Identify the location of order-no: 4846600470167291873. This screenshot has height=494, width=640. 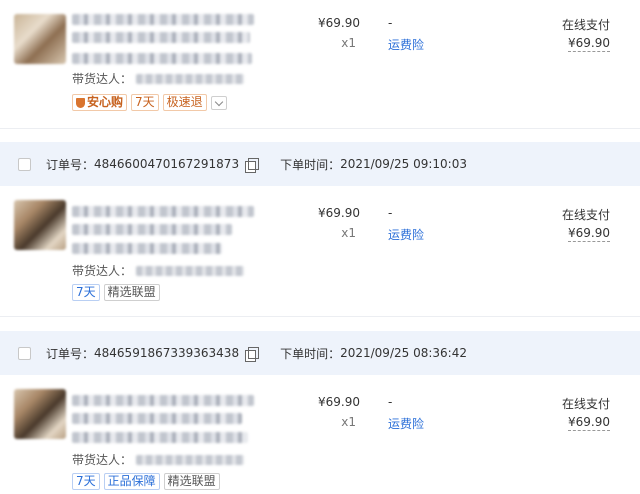
(167, 164).